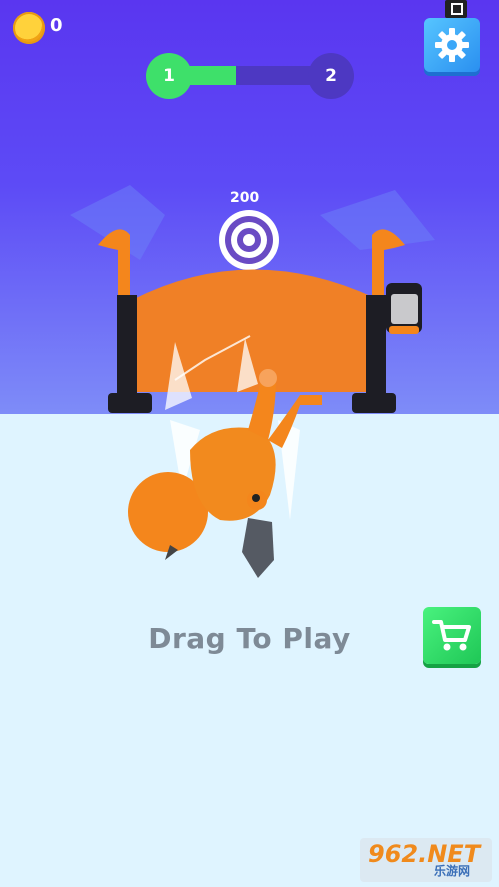 The image size is (499, 887). Describe the element at coordinates (426, 860) in the screenshot. I see `watermark-logo: 962.NET 乐游网` at that location.